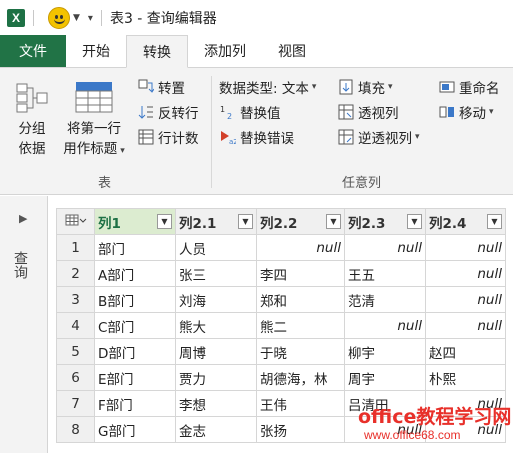 The image size is (513, 453). What do you see at coordinates (135, 377) in the screenshot?
I see `table-cell: E部门` at bounding box center [135, 377].